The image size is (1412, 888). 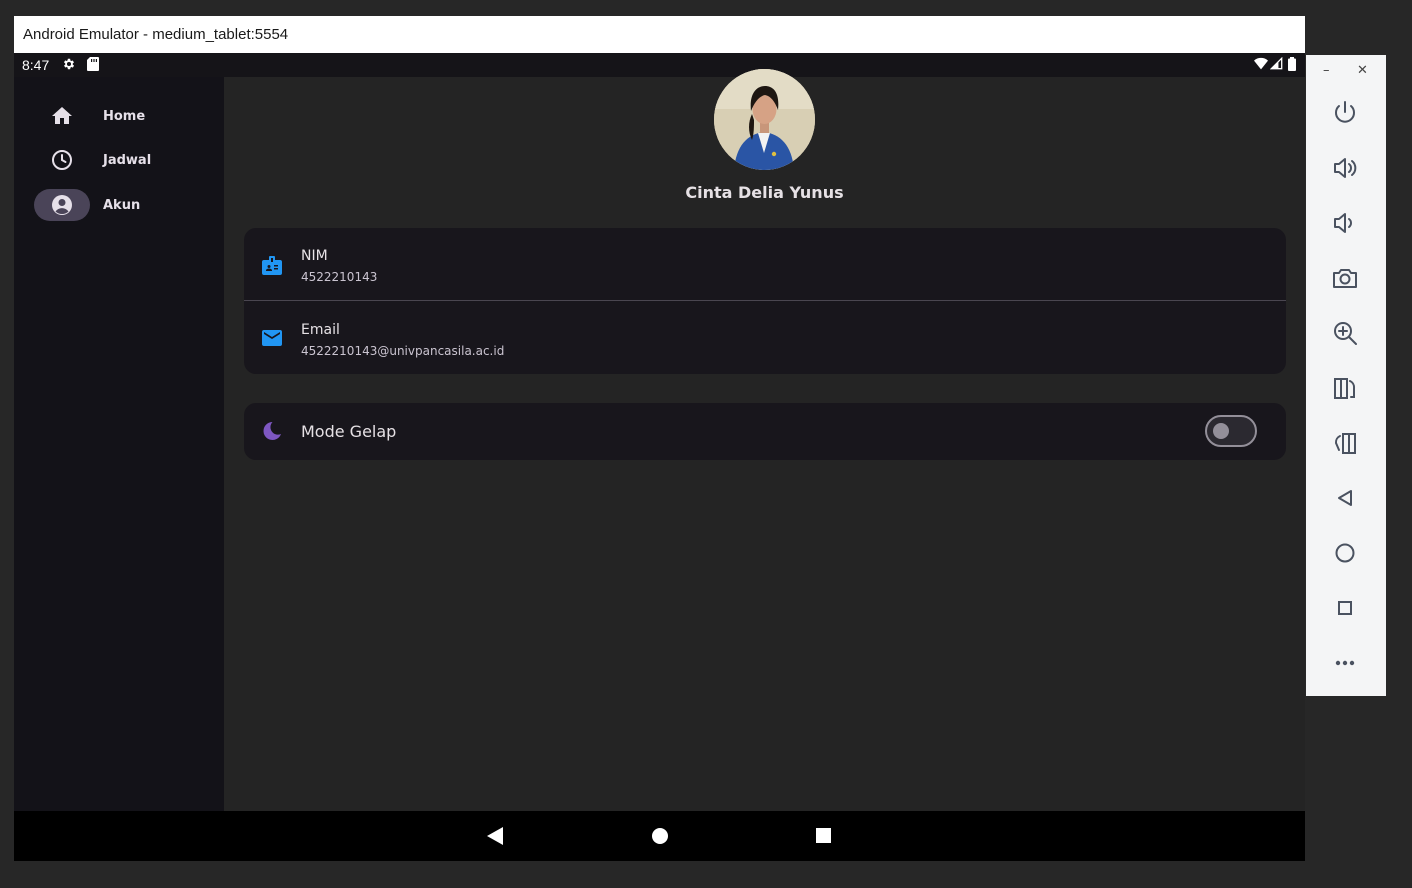 I want to click on close-button: ✕, so click(x=1362, y=70).